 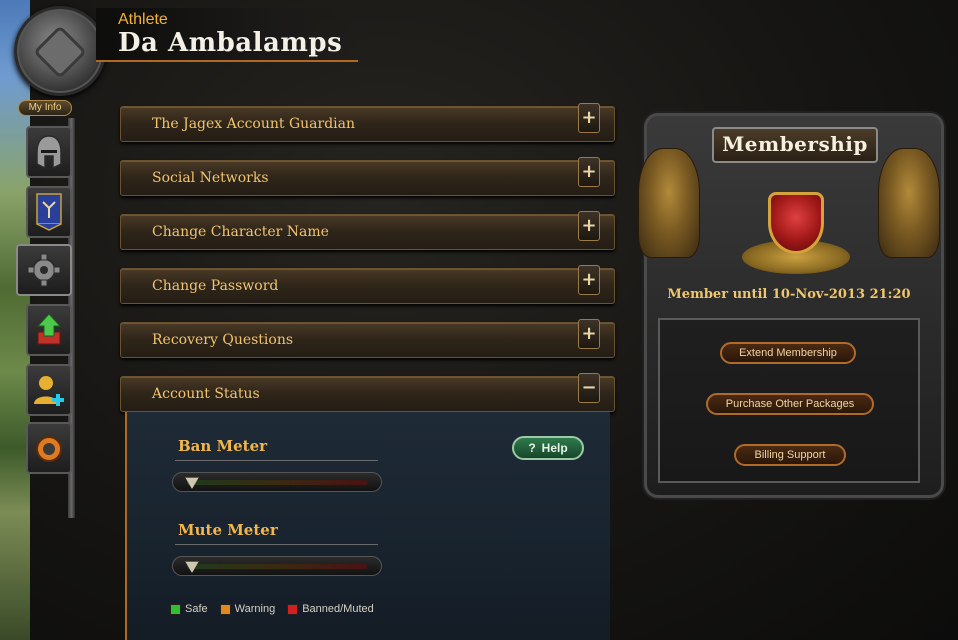 I want to click on ban-meter-label: Ban Meter, so click(x=223, y=446).